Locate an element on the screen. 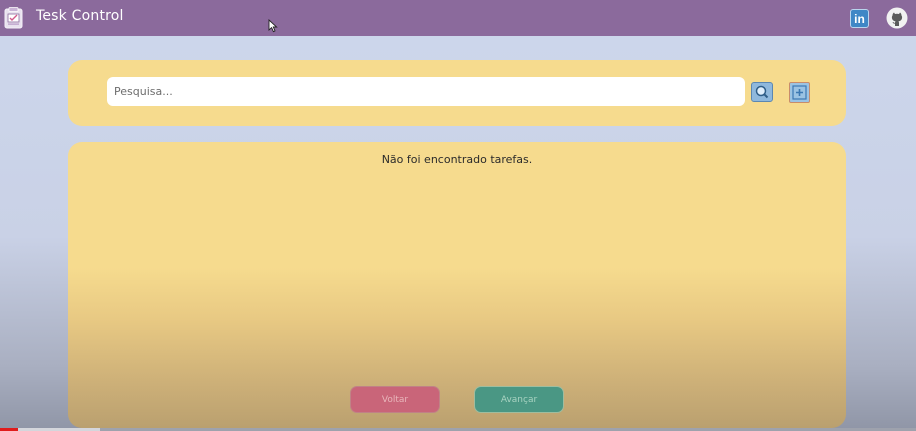  next-button: Avançar is located at coordinates (519, 399).